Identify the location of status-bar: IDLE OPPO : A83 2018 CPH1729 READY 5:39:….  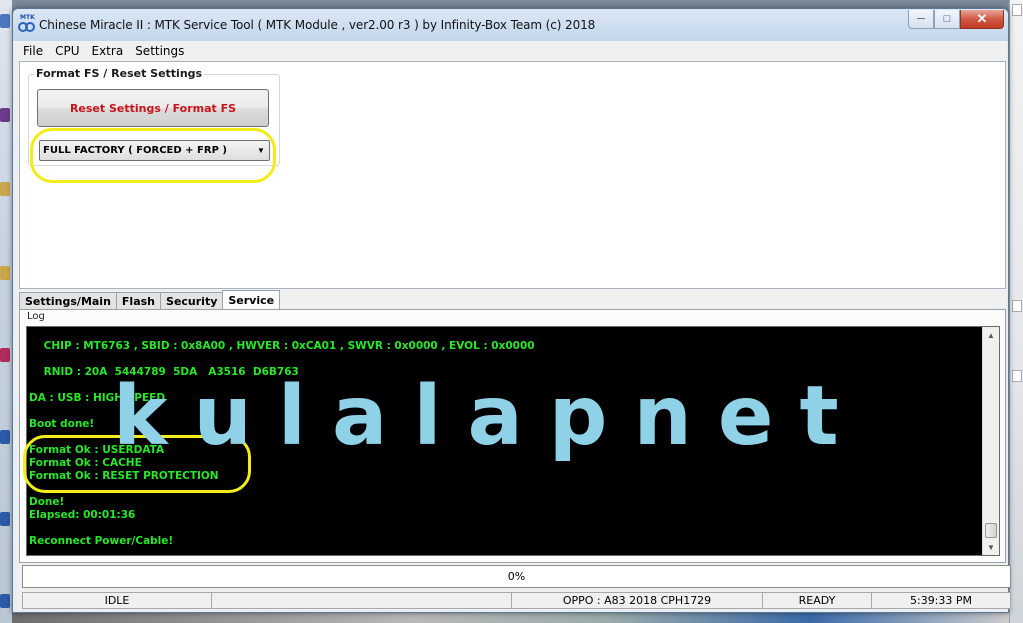
(516, 600).